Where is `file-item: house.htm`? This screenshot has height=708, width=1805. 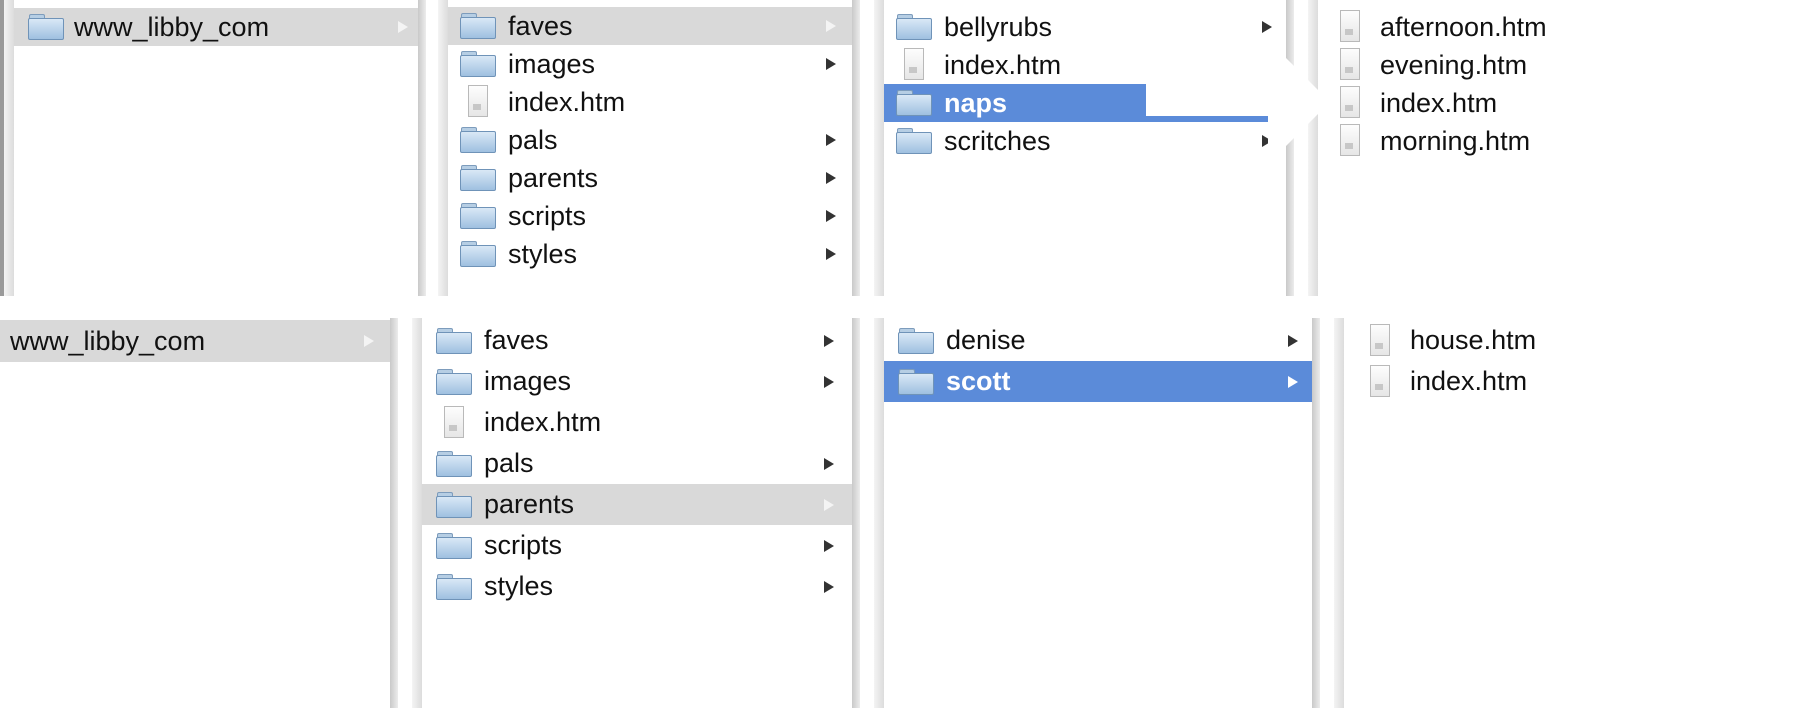
file-item: house.htm is located at coordinates (1574, 340).